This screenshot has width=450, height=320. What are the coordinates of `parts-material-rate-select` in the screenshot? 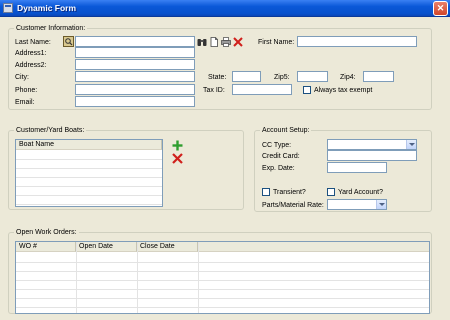 It's located at (357, 204).